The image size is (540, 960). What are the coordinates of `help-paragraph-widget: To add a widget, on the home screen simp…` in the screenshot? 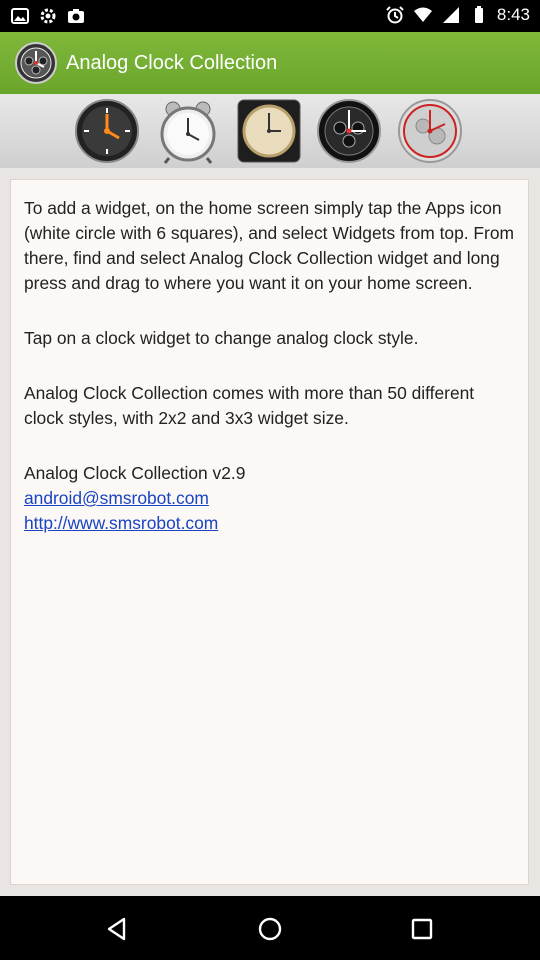 It's located at (269, 245).